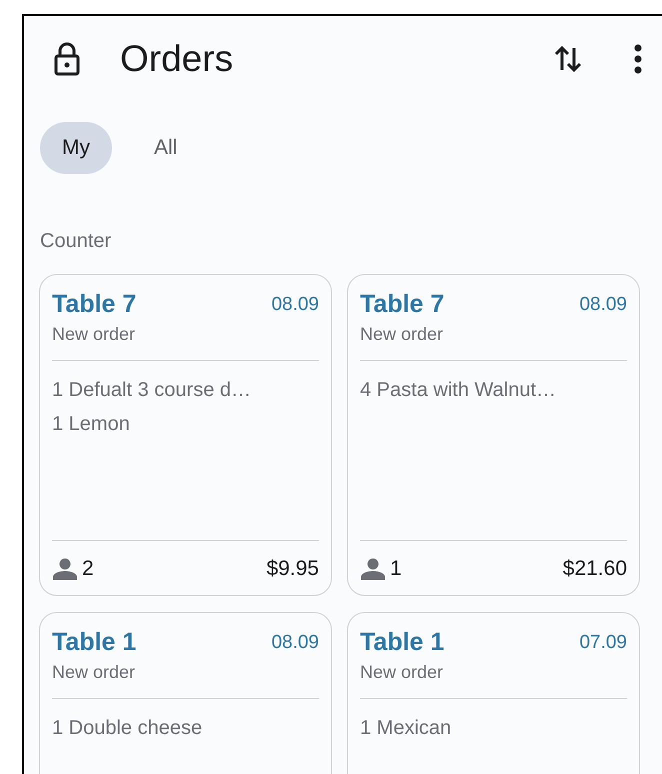  Describe the element at coordinates (568, 59) in the screenshot. I see `sort-icon` at that location.